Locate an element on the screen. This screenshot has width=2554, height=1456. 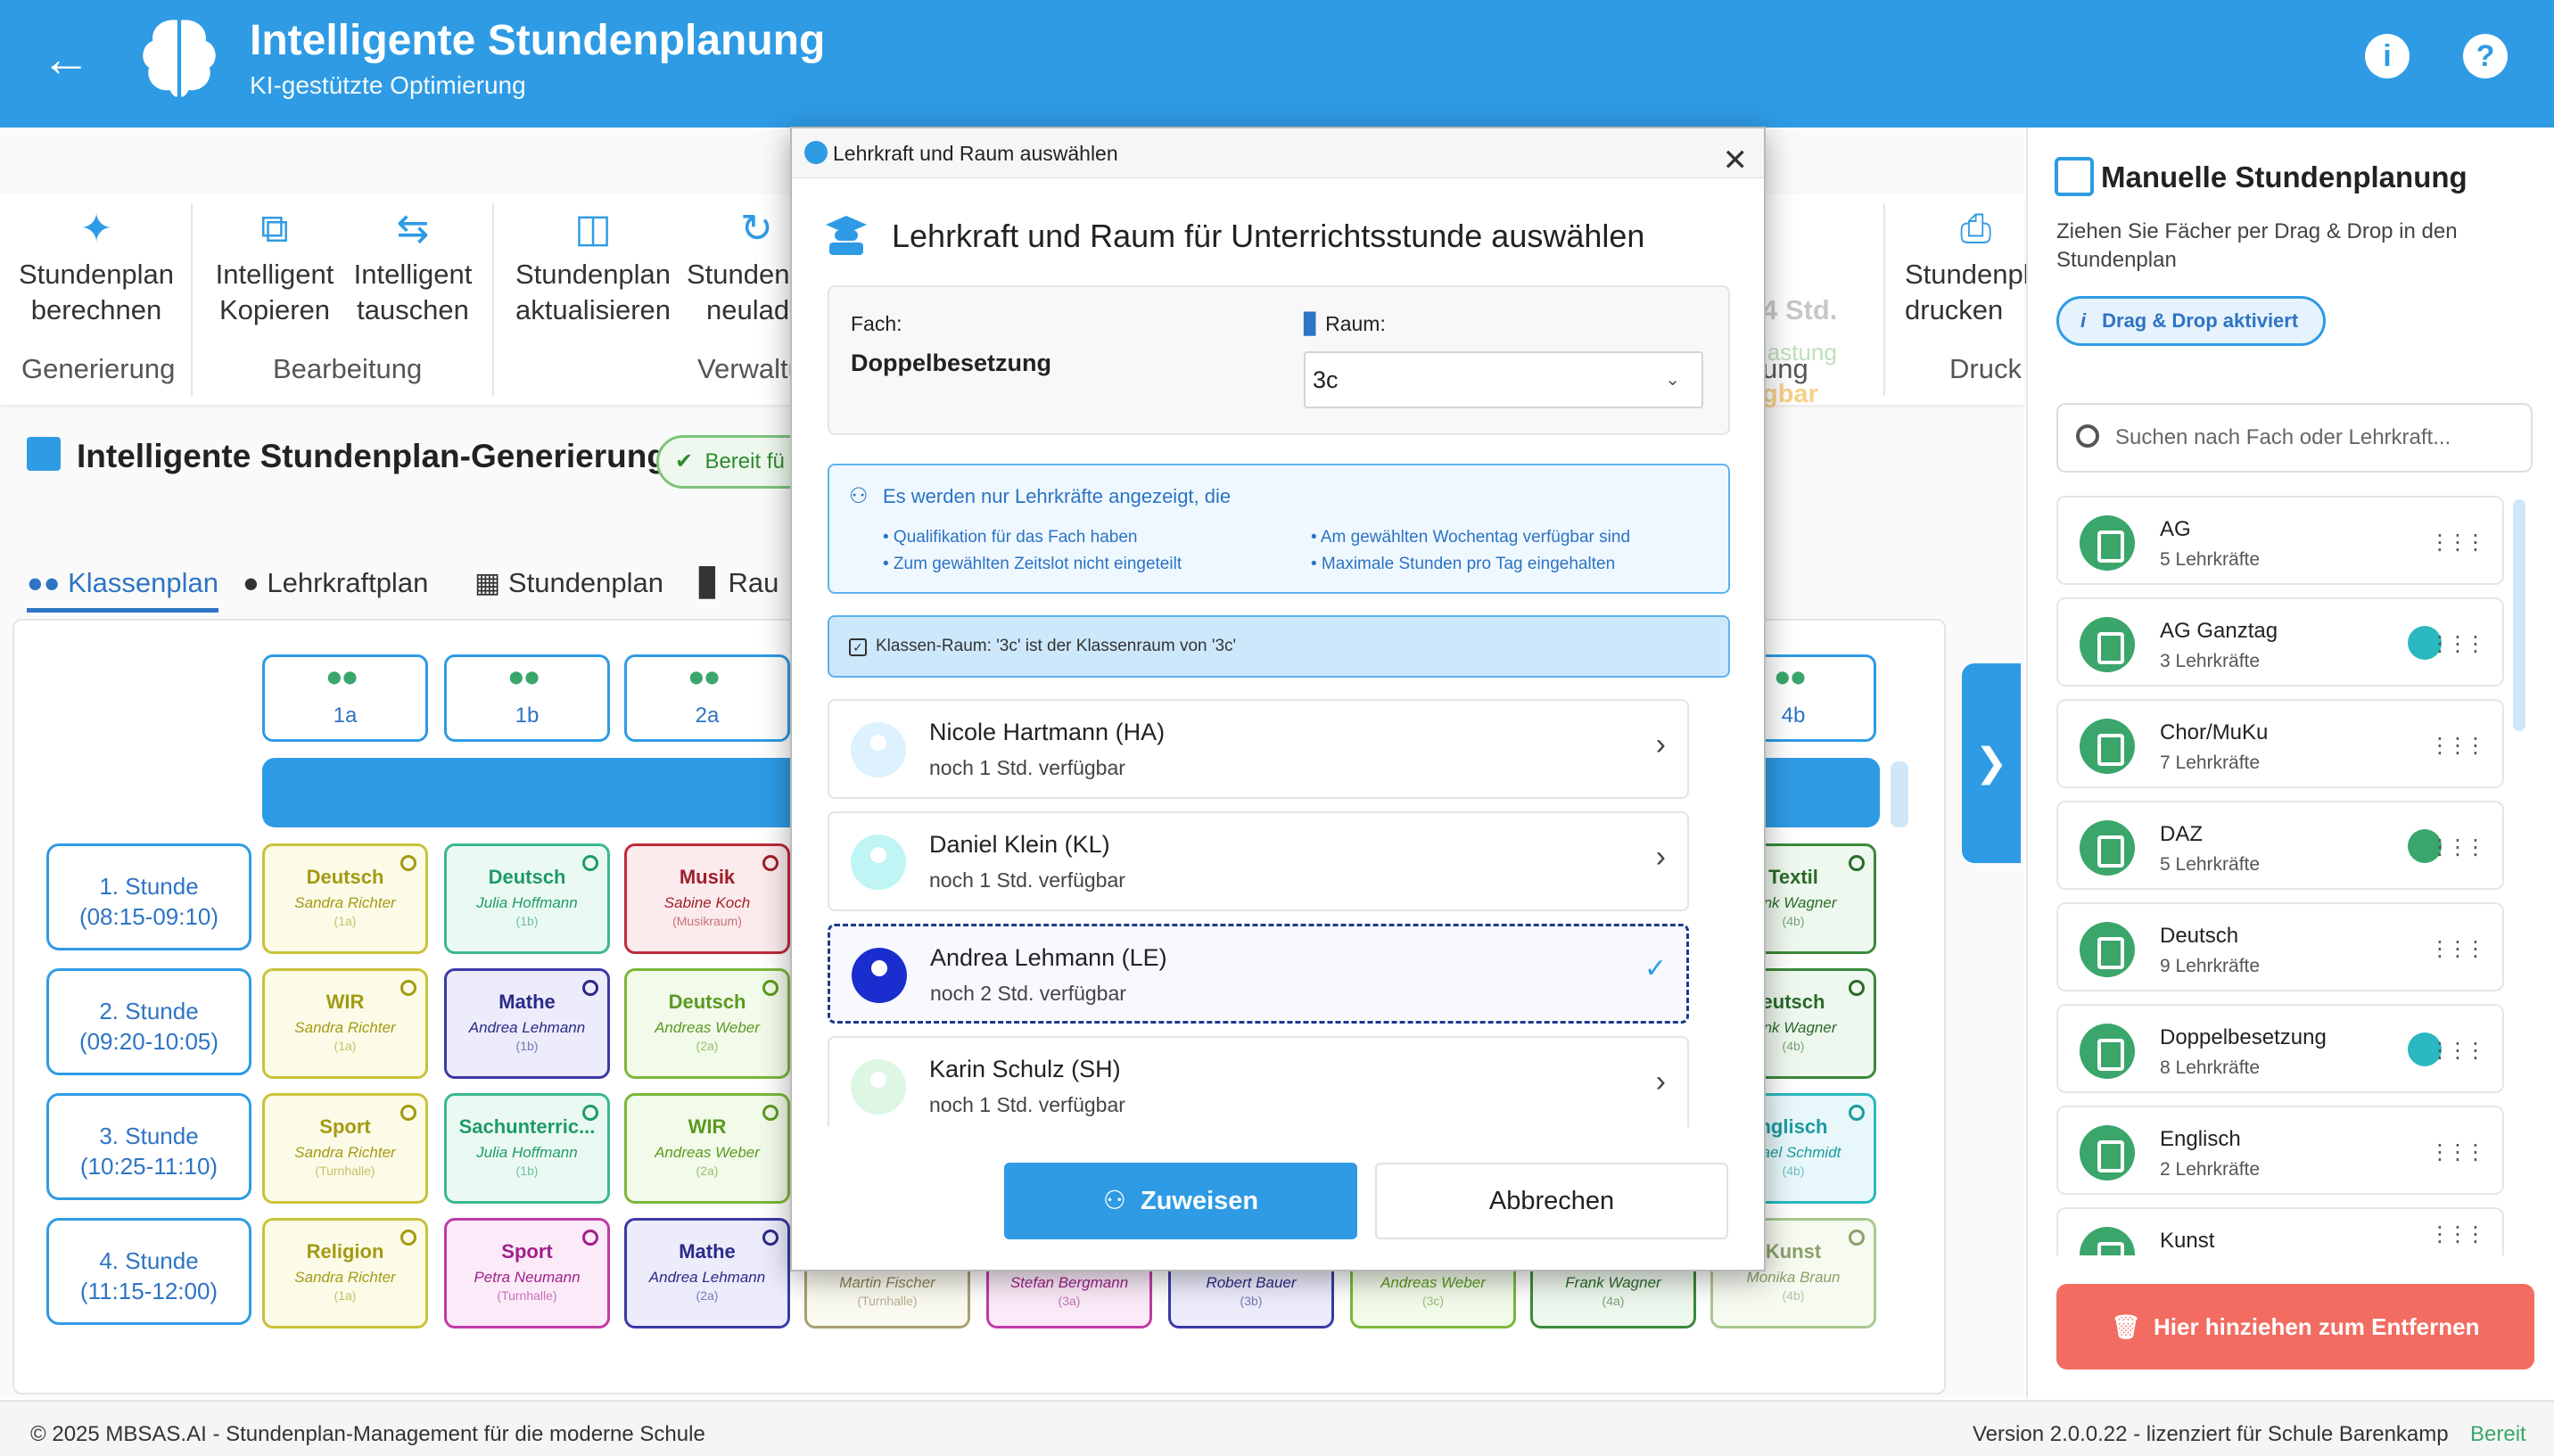
lesson-card: Sport Sandra Richter (Turnhalle) is located at coordinates (345, 1149).